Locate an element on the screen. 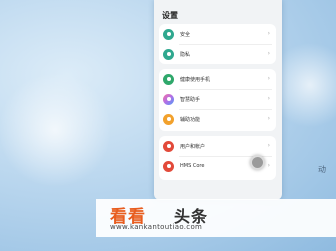 This screenshot has height=251, width=336. side-text: 动 is located at coordinates (322, 169).